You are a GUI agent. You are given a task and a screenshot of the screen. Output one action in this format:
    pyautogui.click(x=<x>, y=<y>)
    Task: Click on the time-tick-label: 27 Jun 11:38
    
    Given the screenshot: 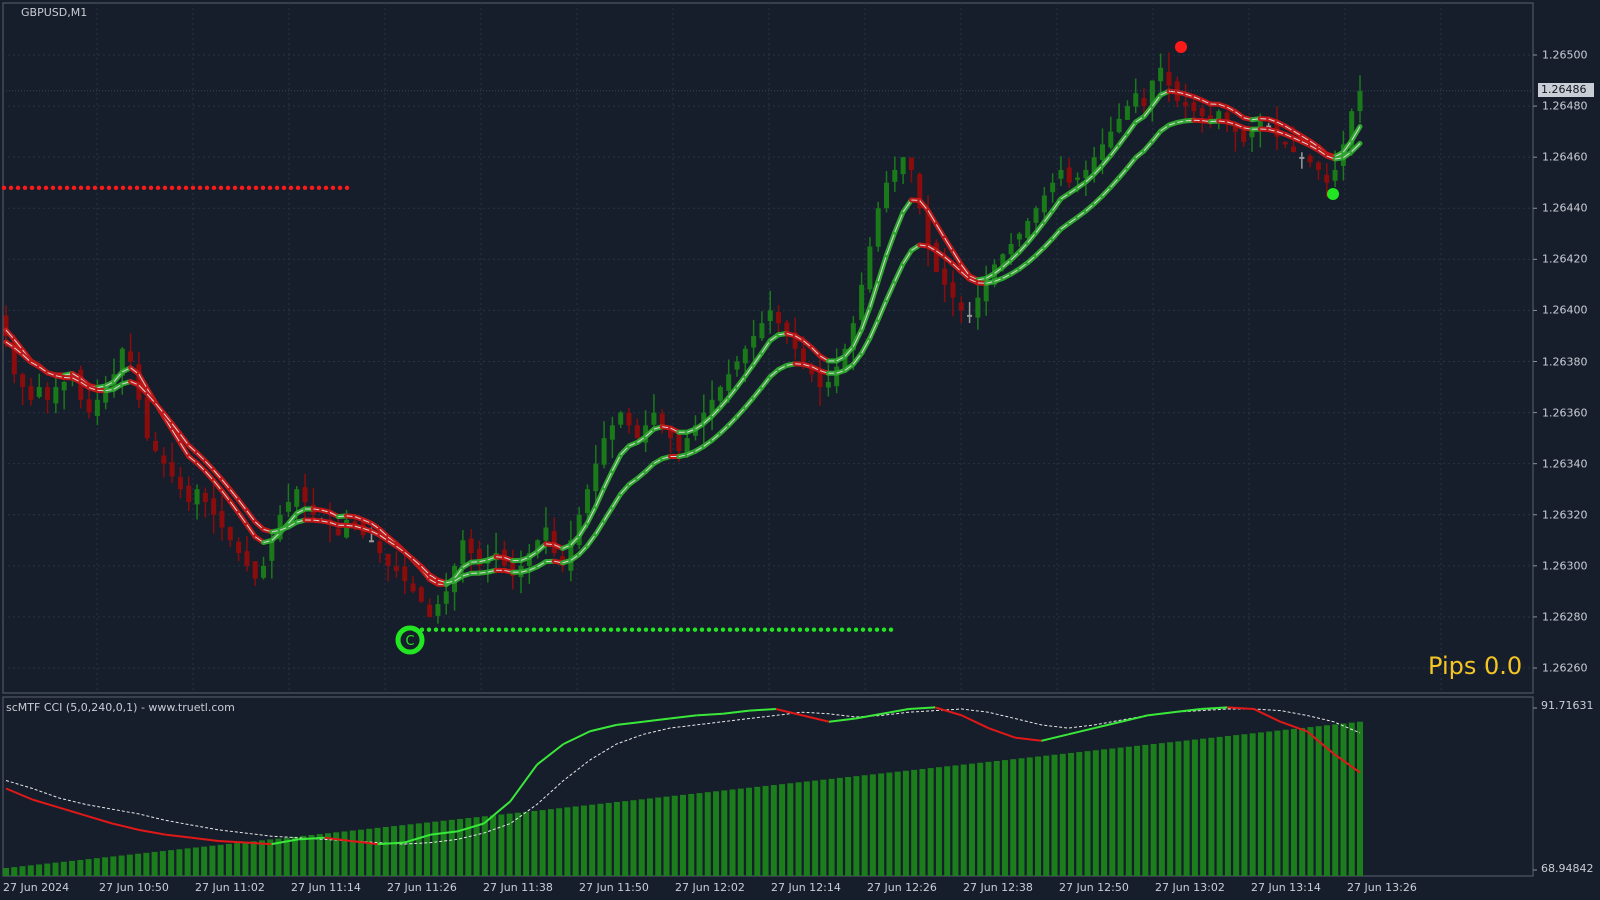 What is the action you would take?
    pyautogui.click(x=518, y=887)
    